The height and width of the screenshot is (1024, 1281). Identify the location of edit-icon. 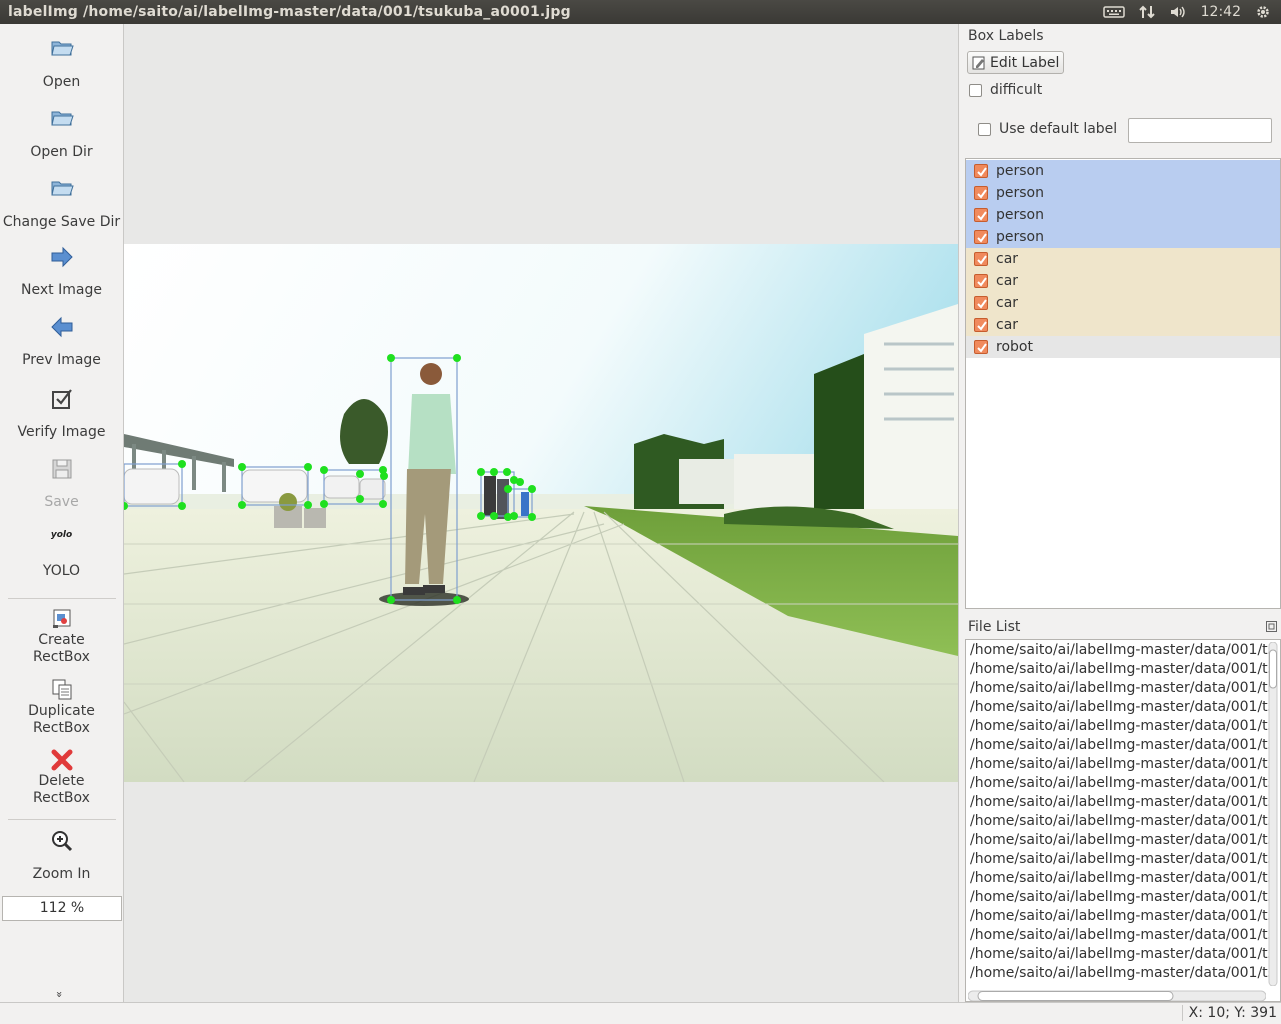
(978, 62).